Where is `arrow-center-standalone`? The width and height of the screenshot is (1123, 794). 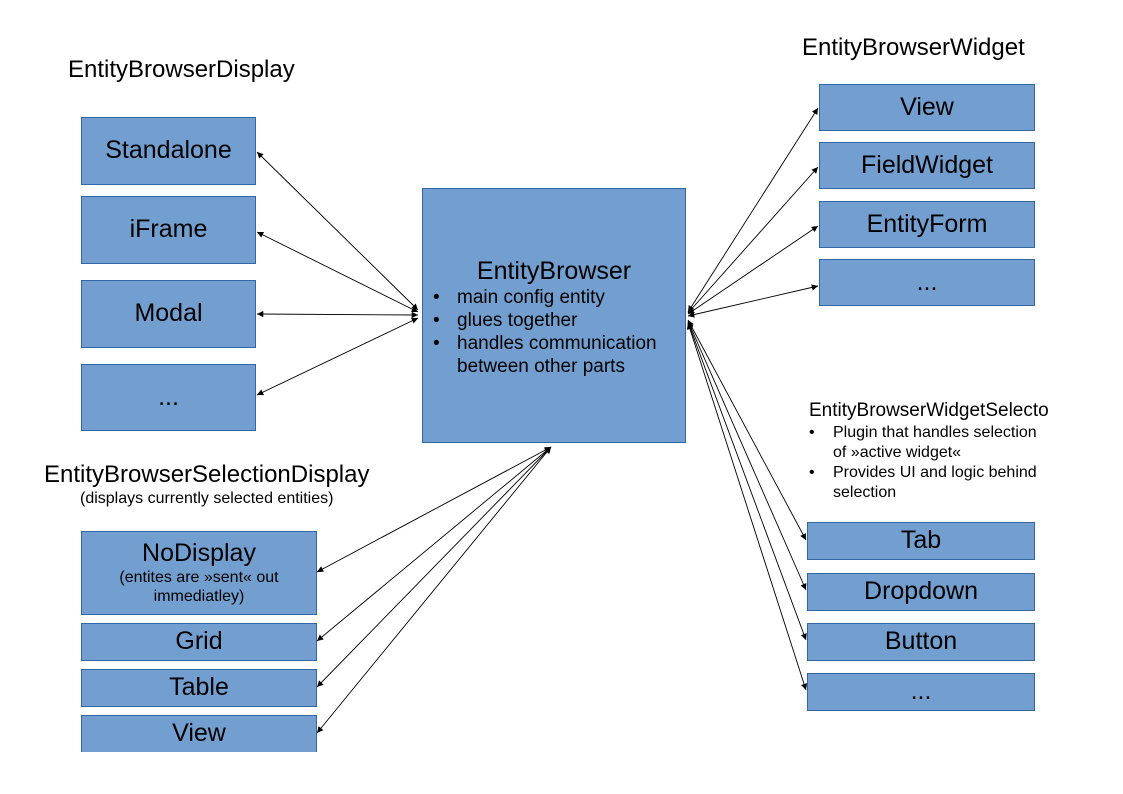 arrow-center-standalone is located at coordinates (337, 231).